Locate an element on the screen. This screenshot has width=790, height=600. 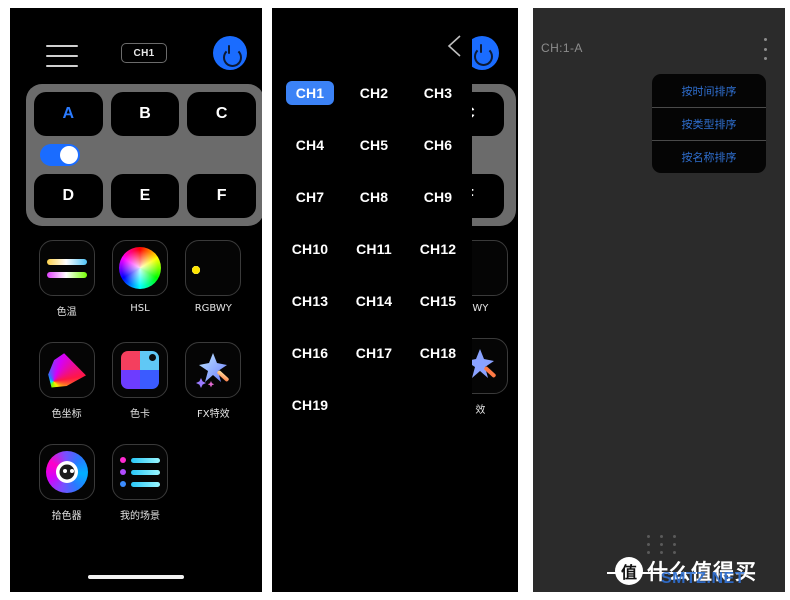
keypad-key-a: A is located at coordinates (68, 114).